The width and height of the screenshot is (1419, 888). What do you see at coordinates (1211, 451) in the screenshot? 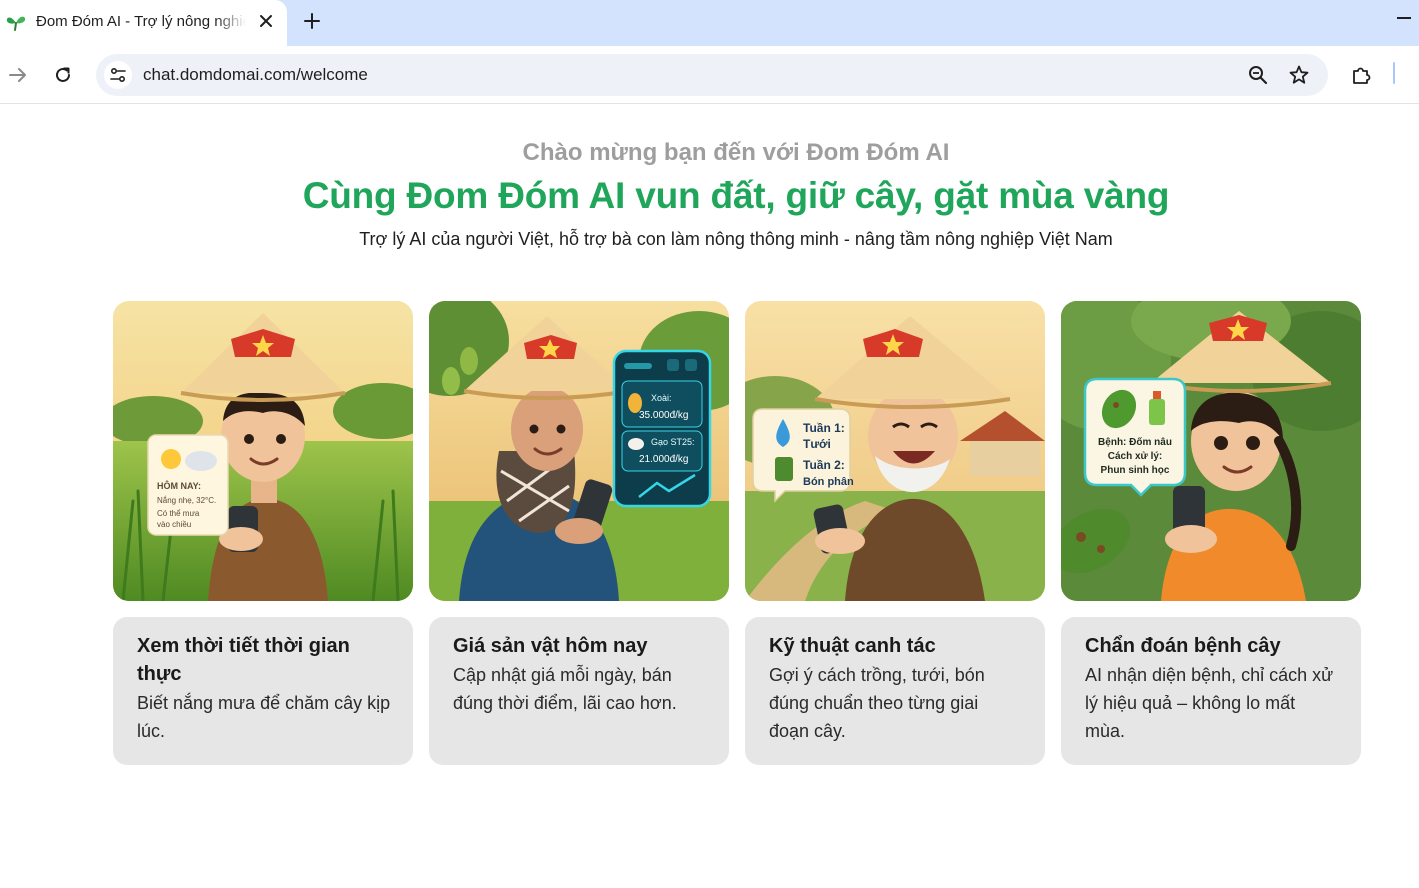
I see `plant-disease-farmer-illustration: Bệnh: Đốm nâu Cách xử lý: Phun sinh học` at bounding box center [1211, 451].